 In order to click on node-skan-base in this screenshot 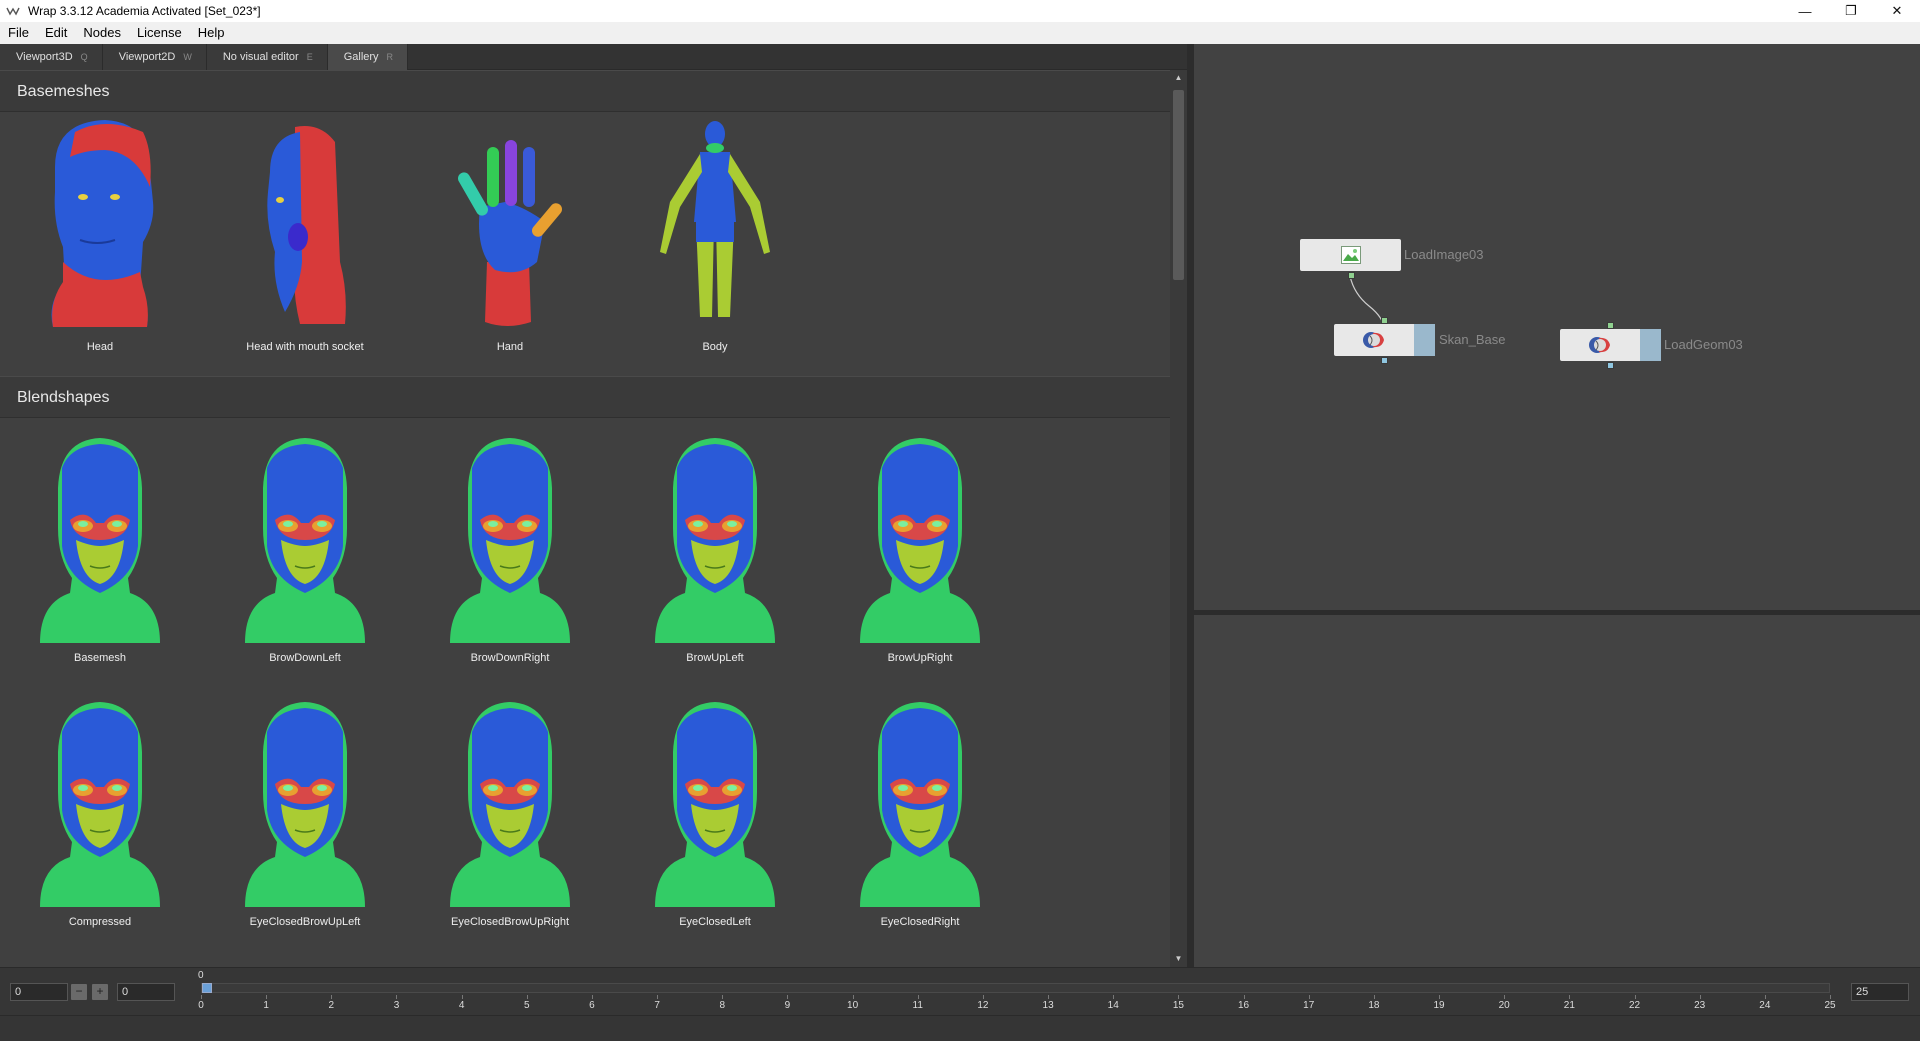, I will do `click(1384, 340)`.